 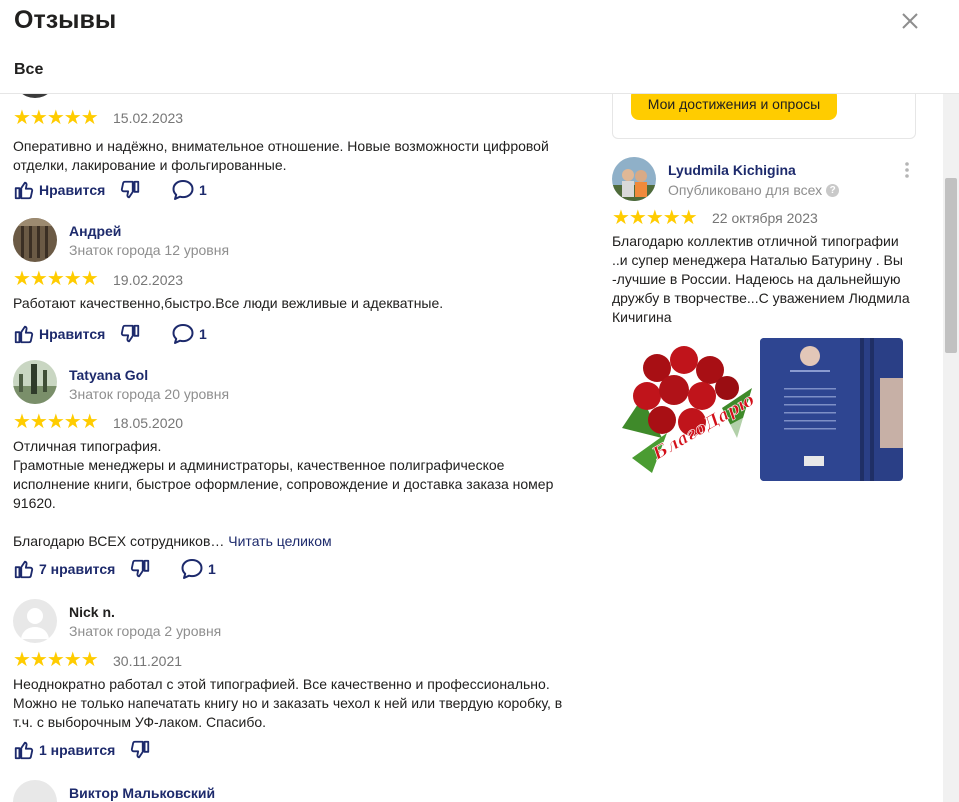 I want to click on review-text-line: Отличная типография., so click(x=87, y=446).